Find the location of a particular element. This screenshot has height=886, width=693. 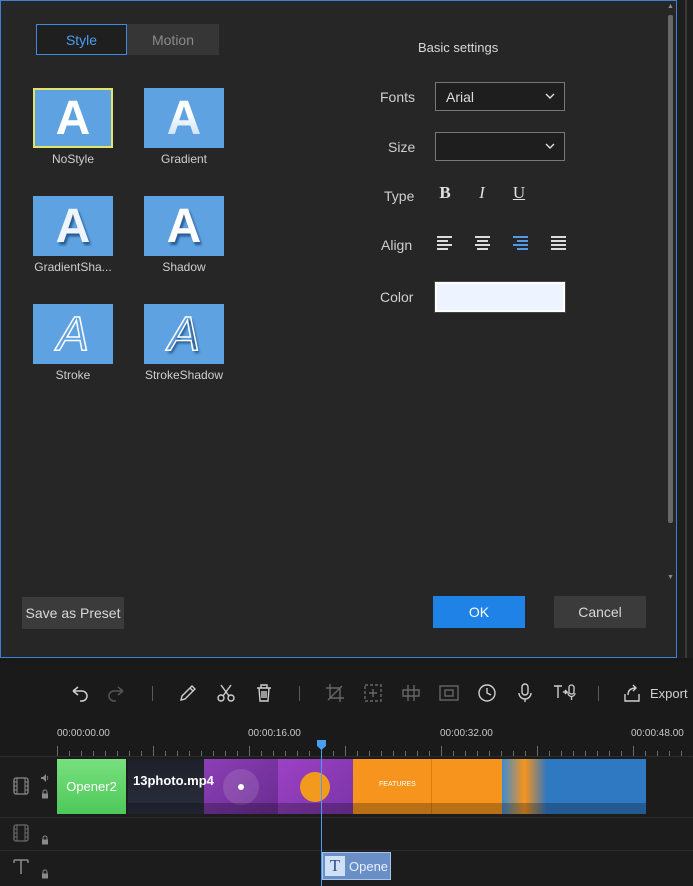

scissors-icon is located at coordinates (226, 693).